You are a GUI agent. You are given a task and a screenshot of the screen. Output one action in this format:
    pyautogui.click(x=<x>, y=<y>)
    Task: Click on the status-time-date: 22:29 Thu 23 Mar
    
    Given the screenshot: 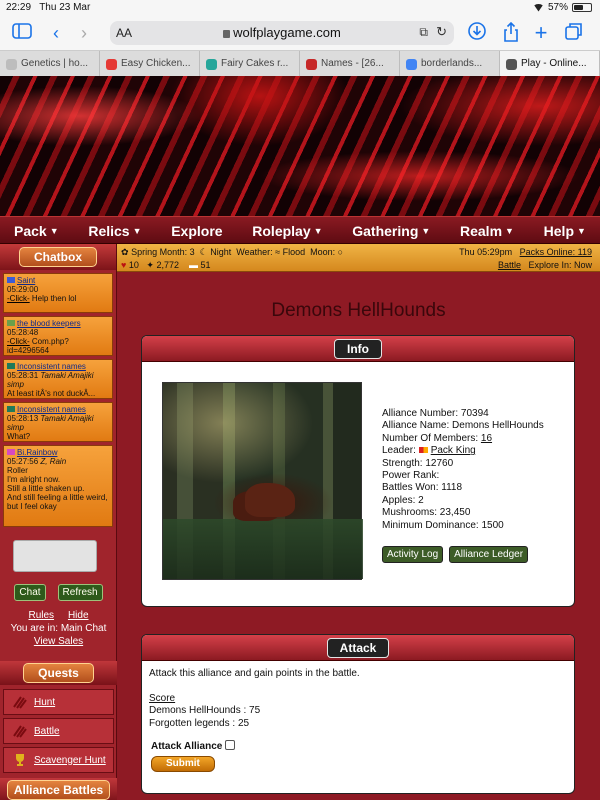 What is the action you would take?
    pyautogui.click(x=48, y=7)
    